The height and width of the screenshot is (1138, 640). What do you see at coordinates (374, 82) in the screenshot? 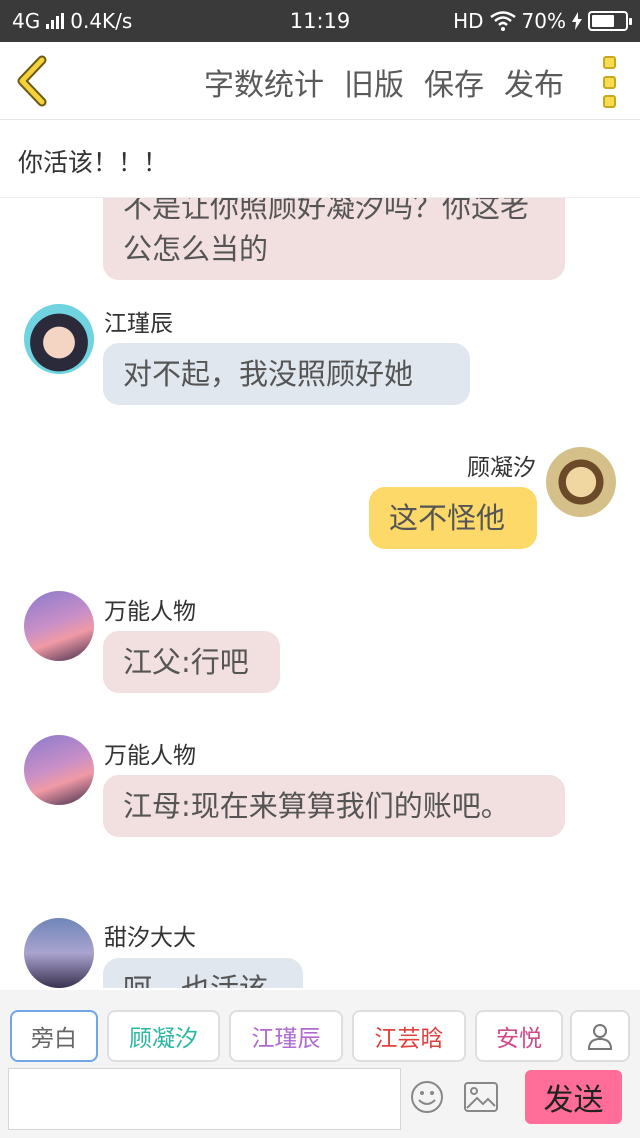
I see `old-version-button: 旧版` at bounding box center [374, 82].